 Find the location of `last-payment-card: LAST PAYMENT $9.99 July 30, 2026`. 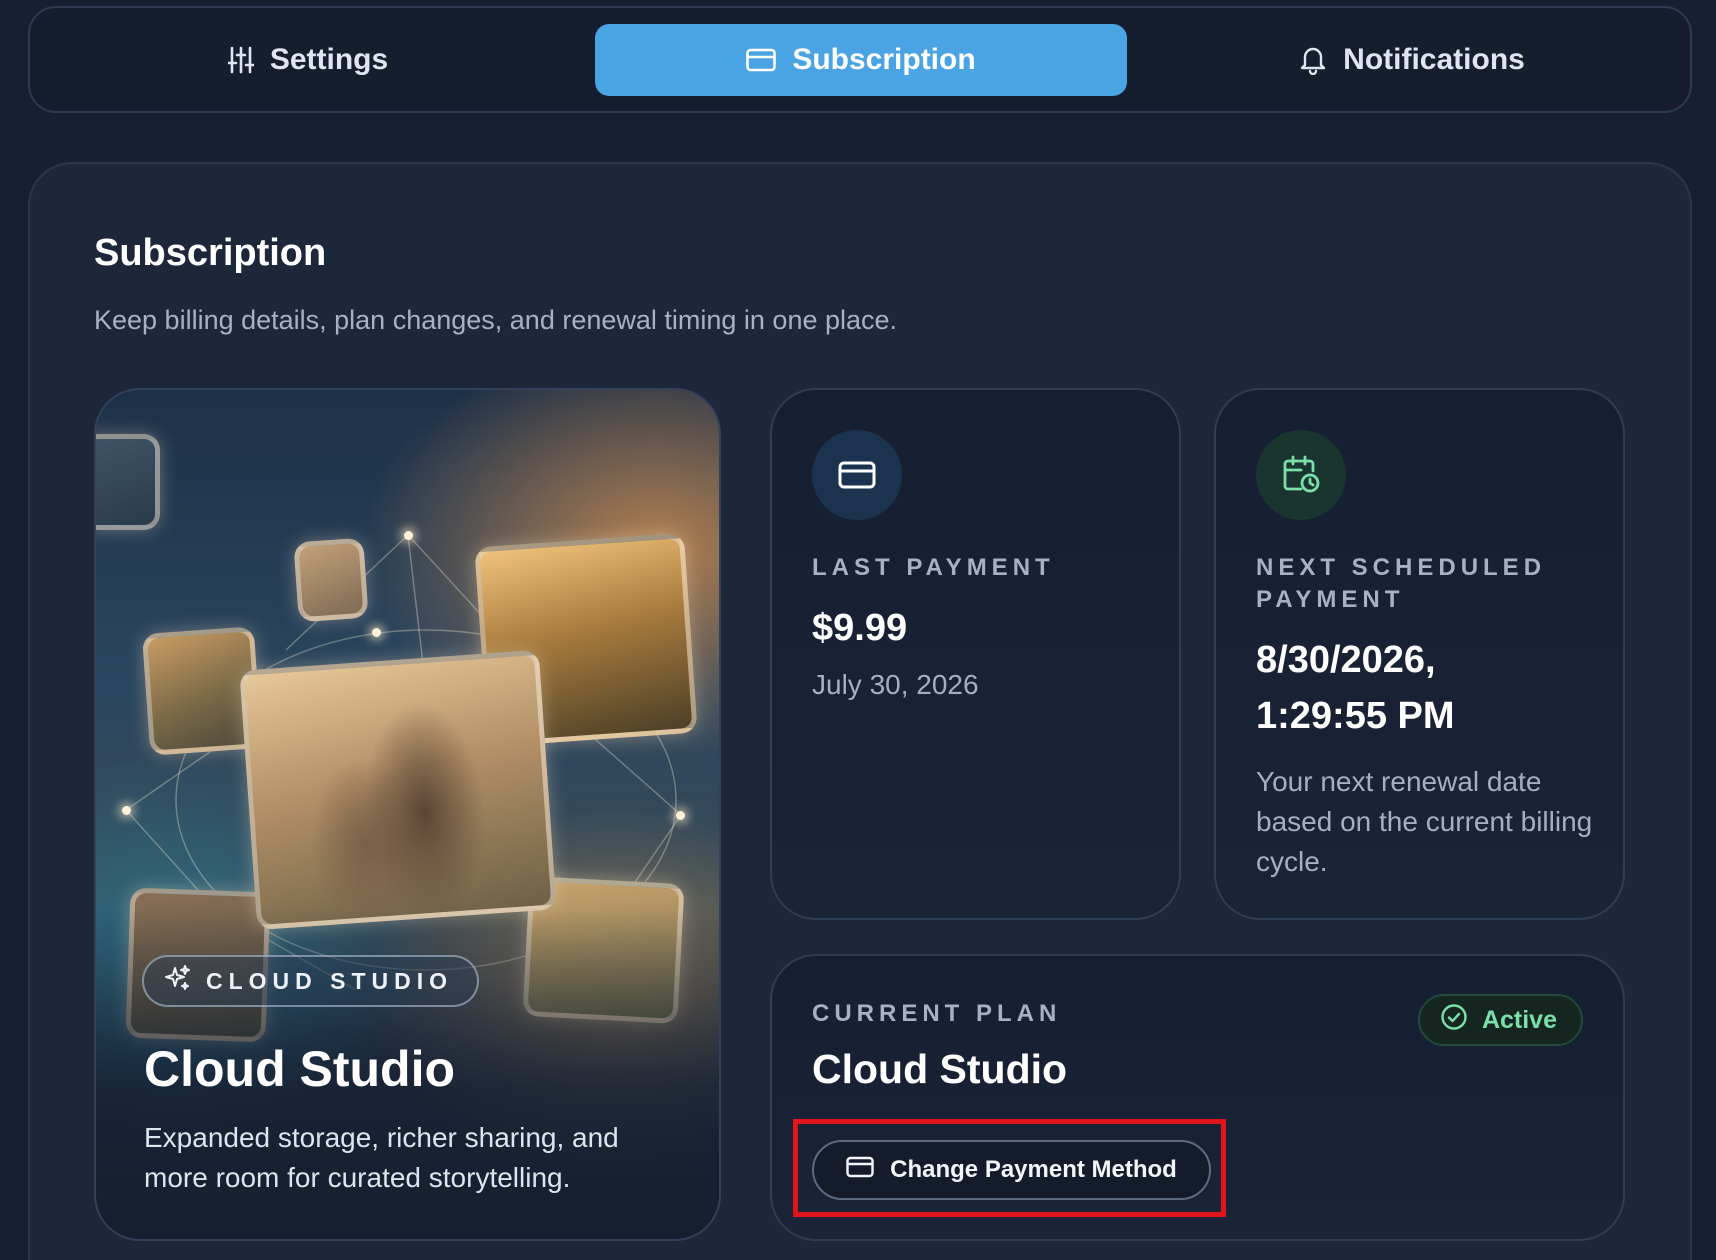

last-payment-card: LAST PAYMENT $9.99 July 30, 2026 is located at coordinates (975, 654).